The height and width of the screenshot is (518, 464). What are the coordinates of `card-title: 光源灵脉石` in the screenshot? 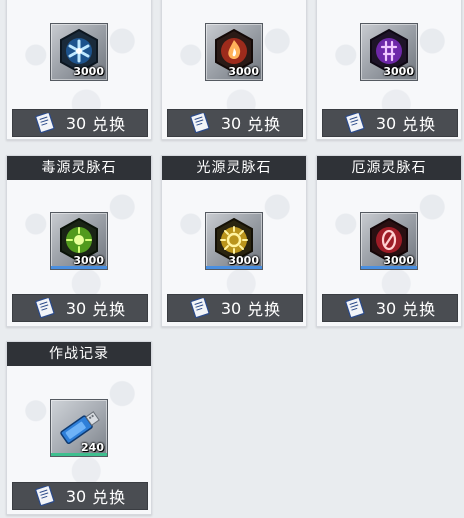 It's located at (234, 168).